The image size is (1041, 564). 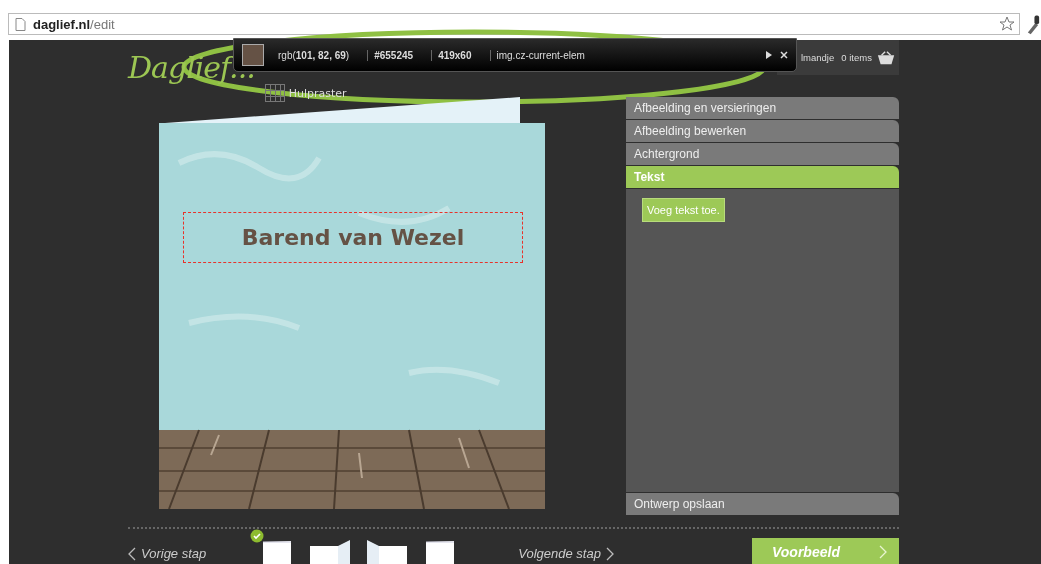 I want to click on accordion-header: Afbeelding bewerken, so click(x=762, y=131).